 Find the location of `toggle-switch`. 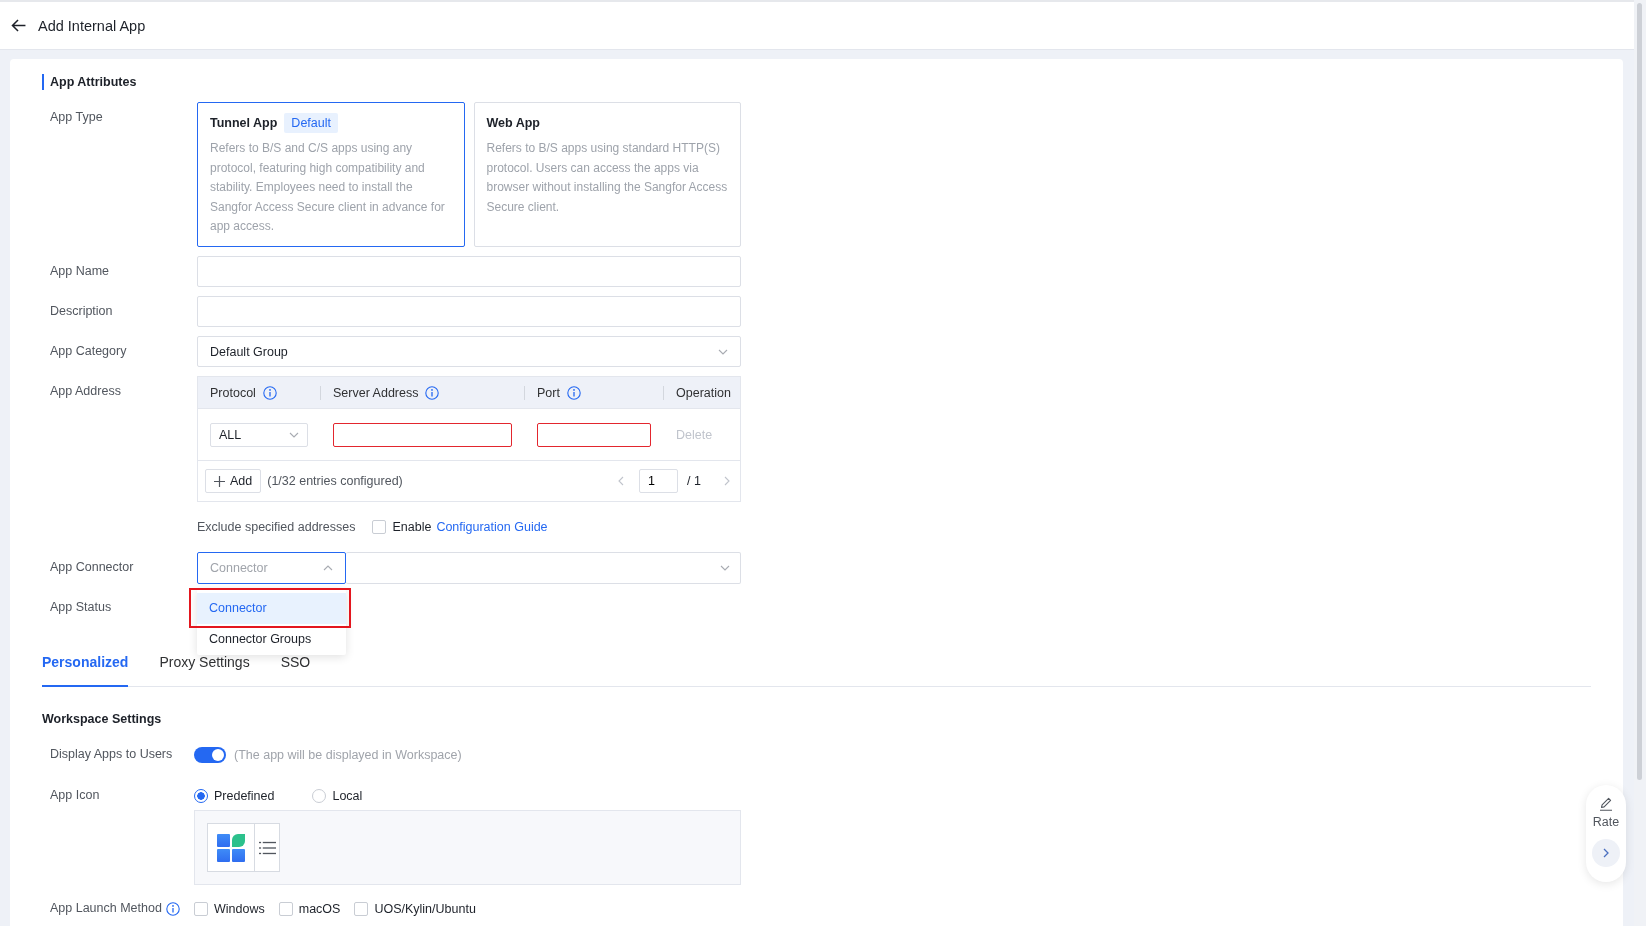

toggle-switch is located at coordinates (210, 754).